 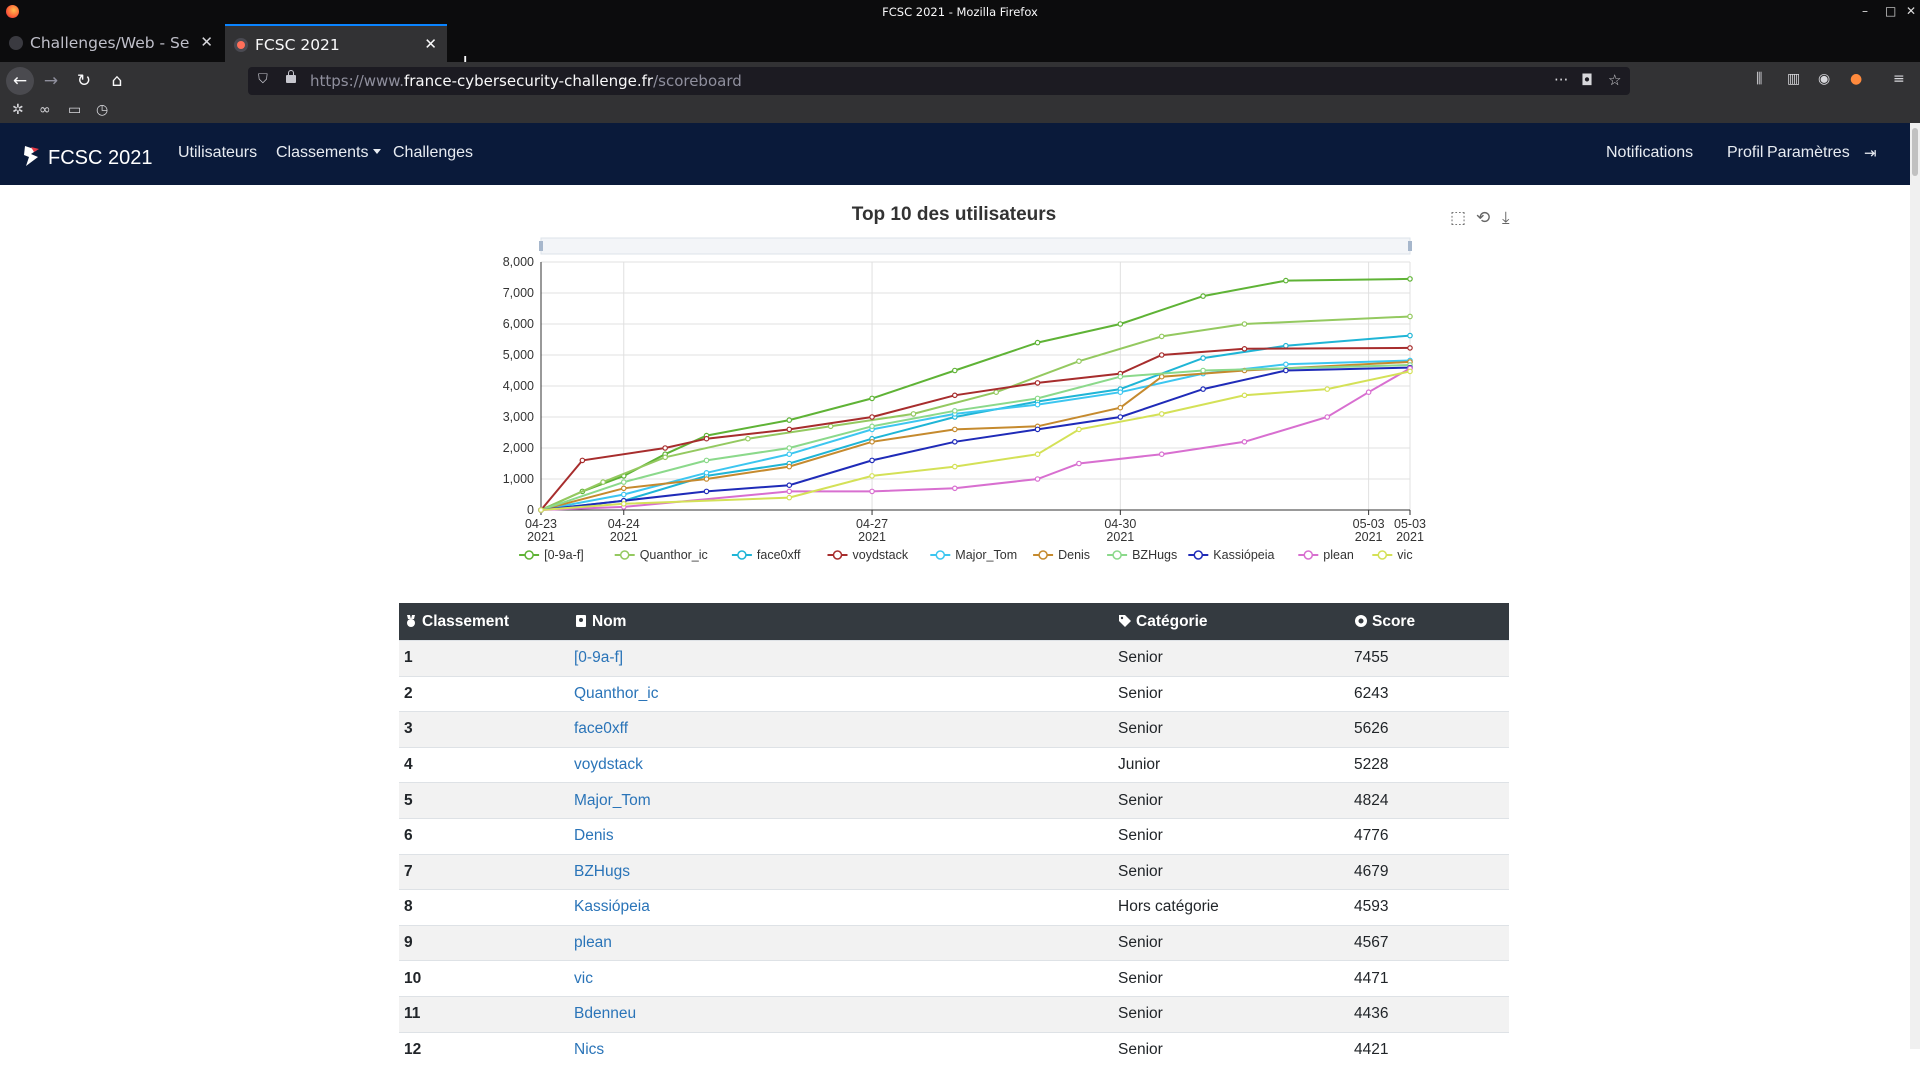 What do you see at coordinates (841, 622) in the screenshot?
I see `header-nom: Nom` at bounding box center [841, 622].